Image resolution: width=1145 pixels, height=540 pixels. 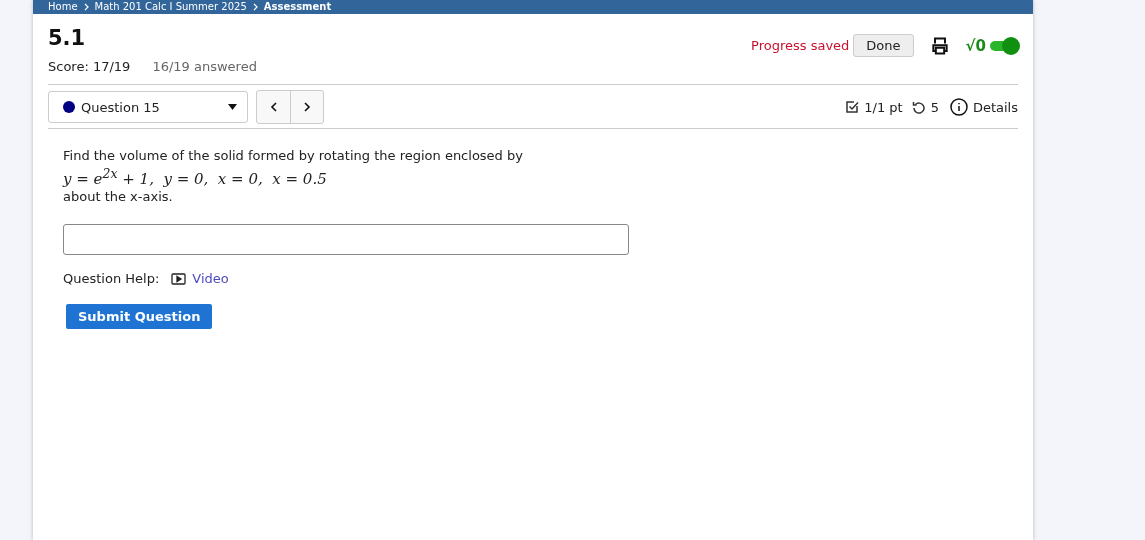 What do you see at coordinates (118, 197) in the screenshot?
I see `question-suffix: about the x-axis.` at bounding box center [118, 197].